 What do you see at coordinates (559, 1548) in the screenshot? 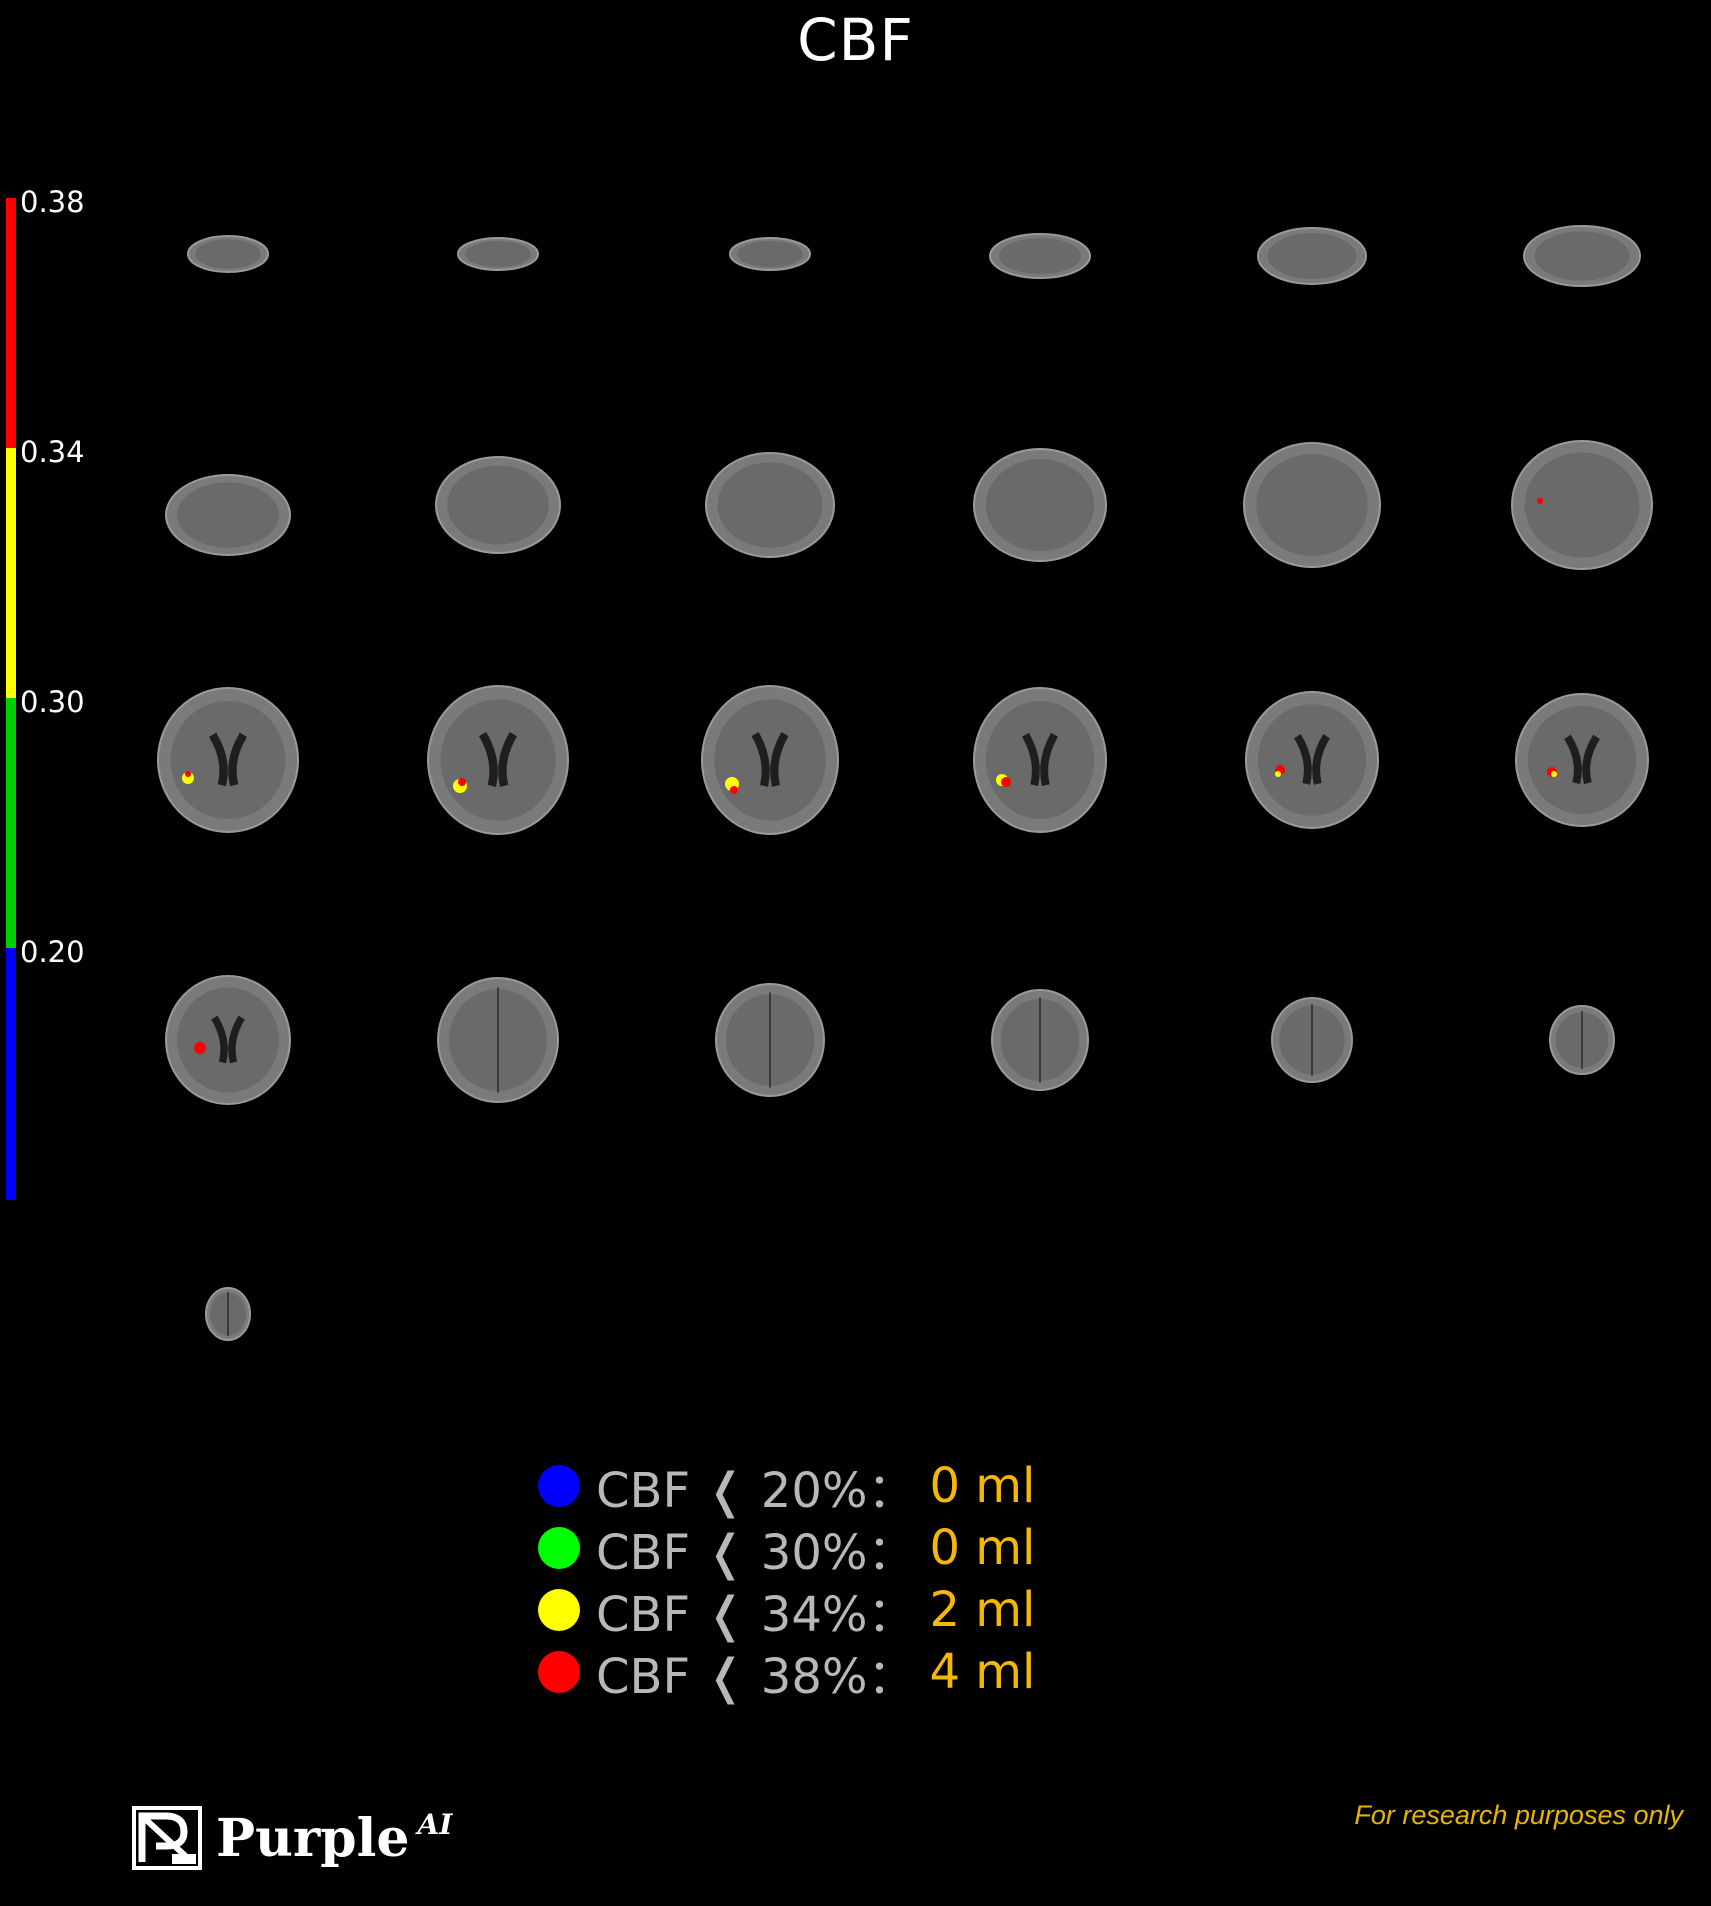
I see `green-dot-icon` at bounding box center [559, 1548].